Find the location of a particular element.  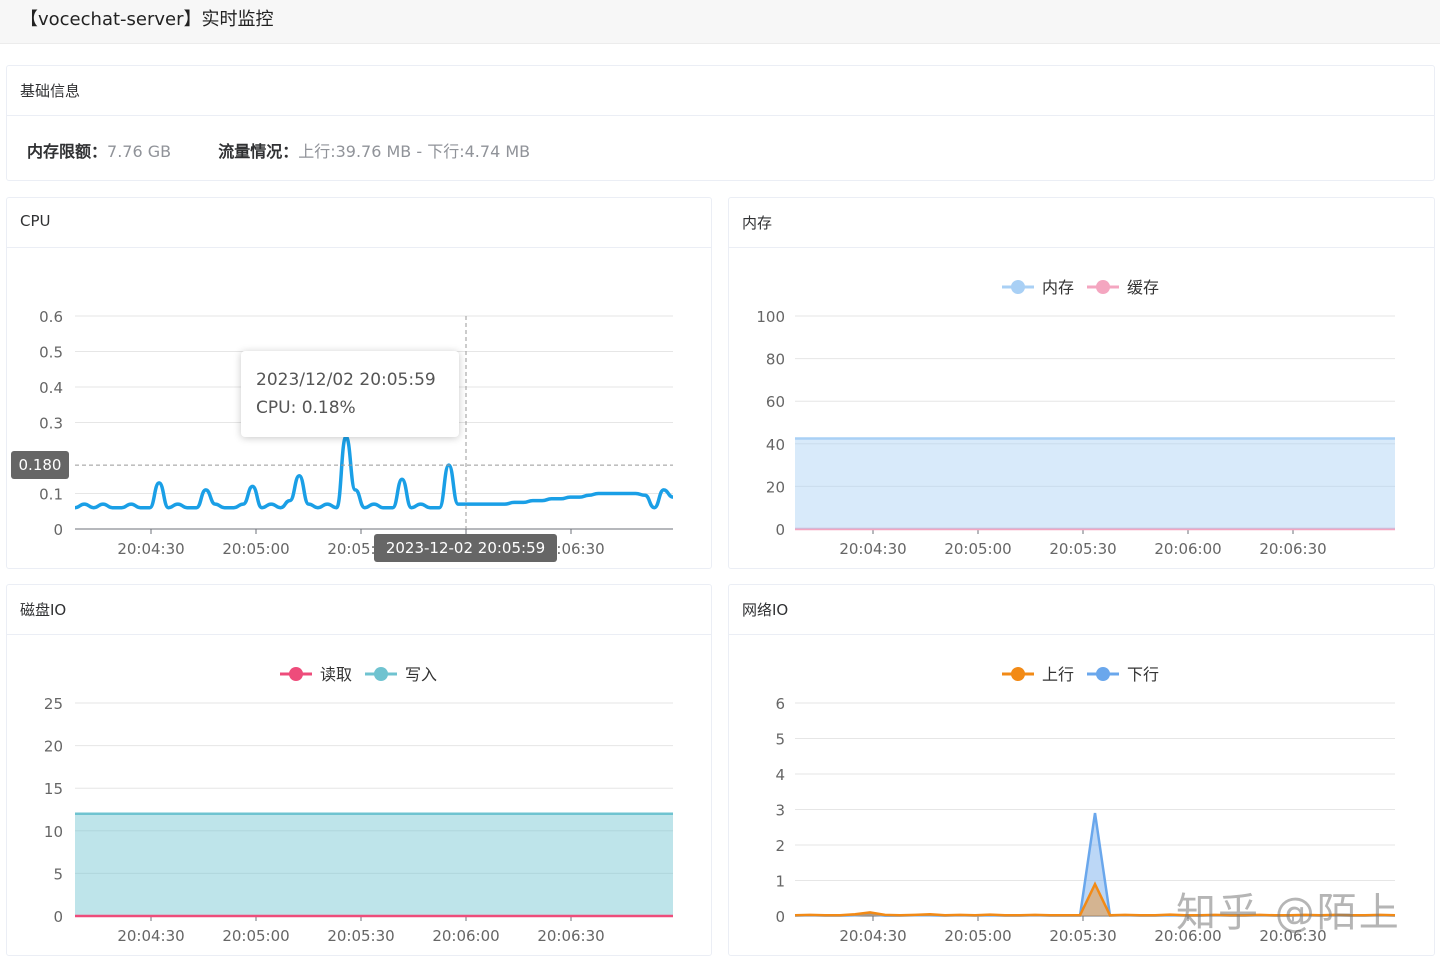

legend-label: 下行 is located at coordinates (1143, 674).